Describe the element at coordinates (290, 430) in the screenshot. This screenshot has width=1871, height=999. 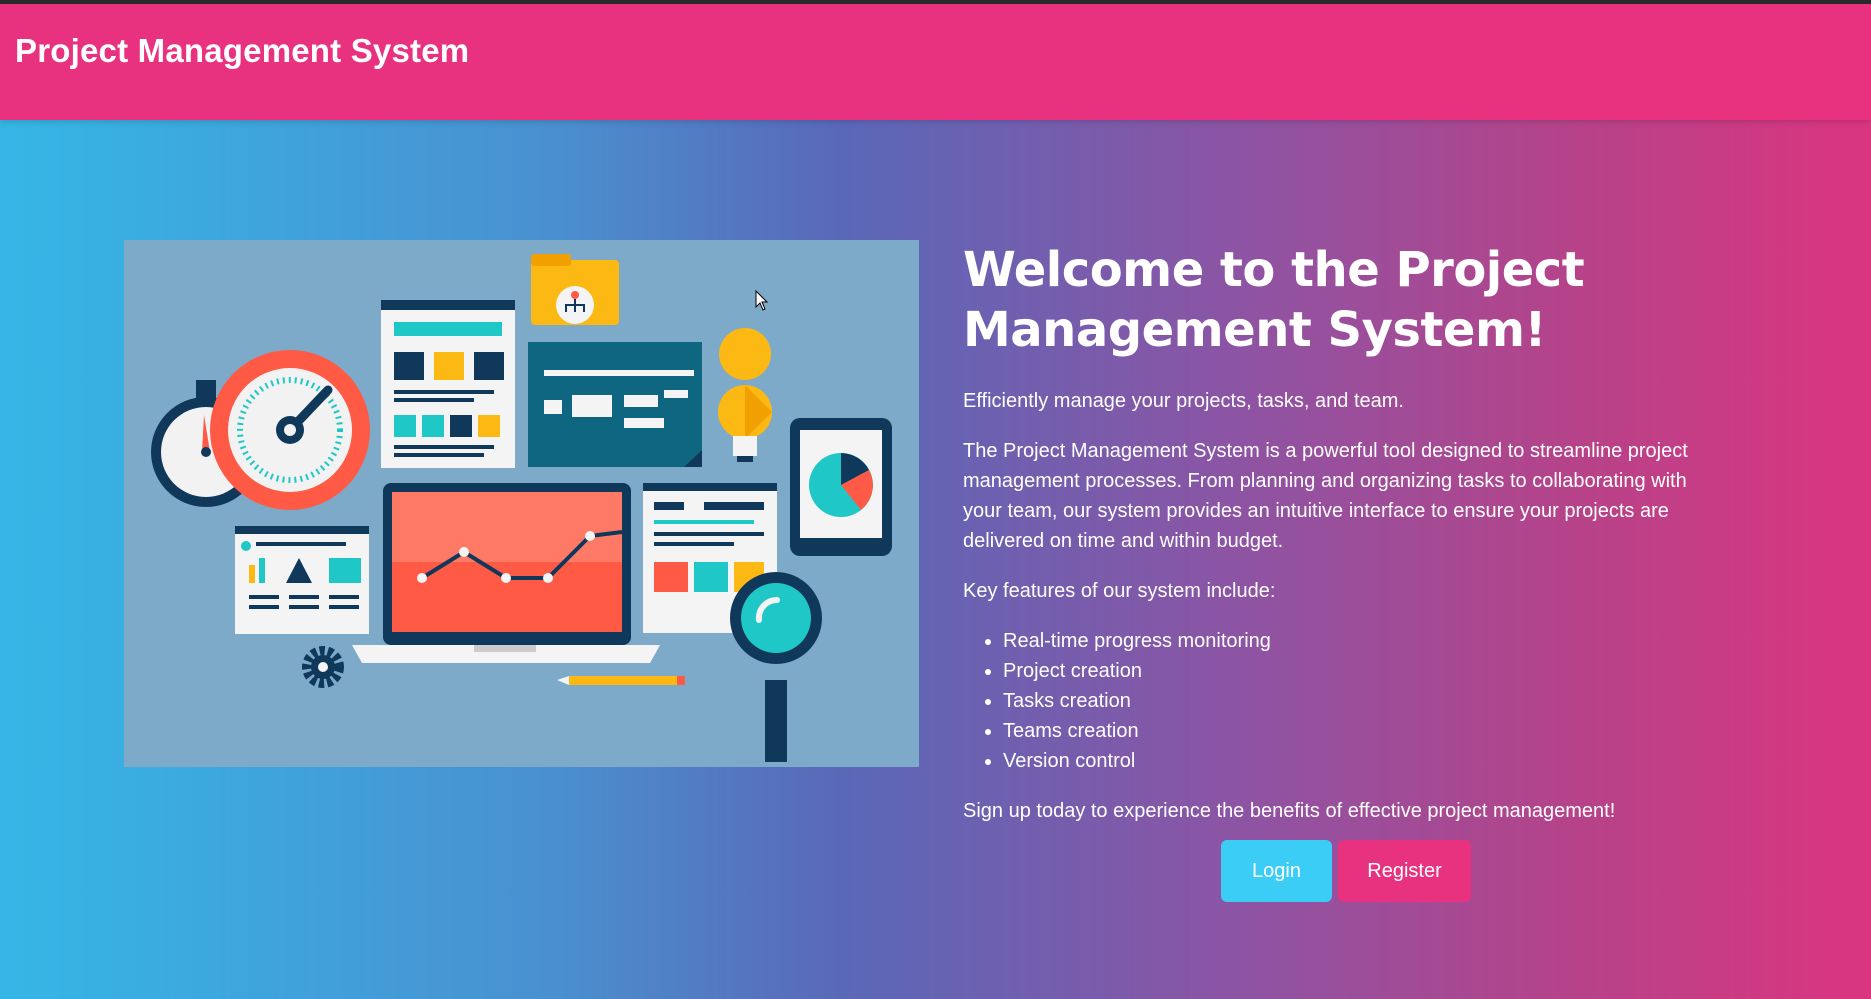
I see `speedometer-icon` at that location.